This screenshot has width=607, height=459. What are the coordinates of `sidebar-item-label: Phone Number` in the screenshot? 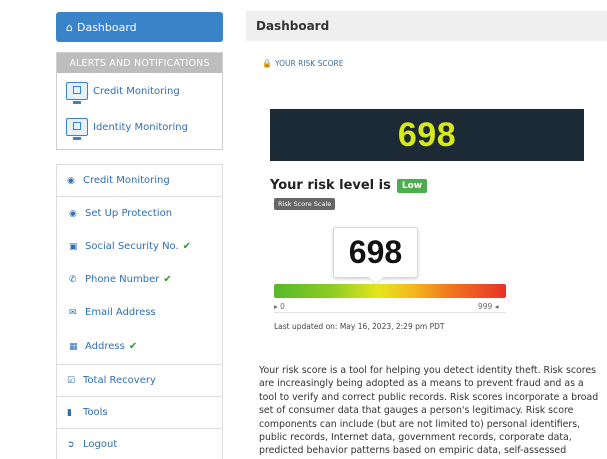 It's located at (122, 279).